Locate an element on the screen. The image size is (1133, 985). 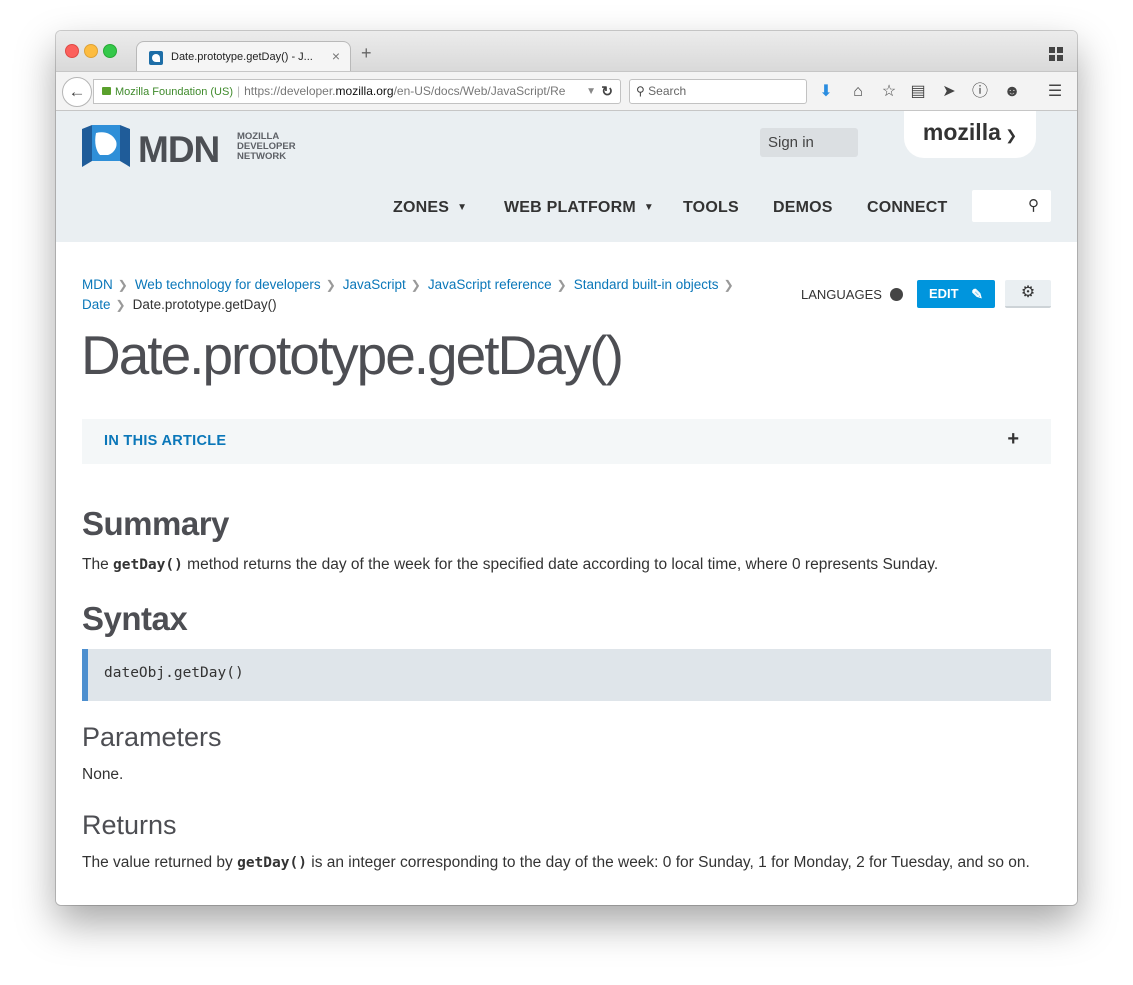
breadcrumb-link: JavaScript is located at coordinates (374, 284).